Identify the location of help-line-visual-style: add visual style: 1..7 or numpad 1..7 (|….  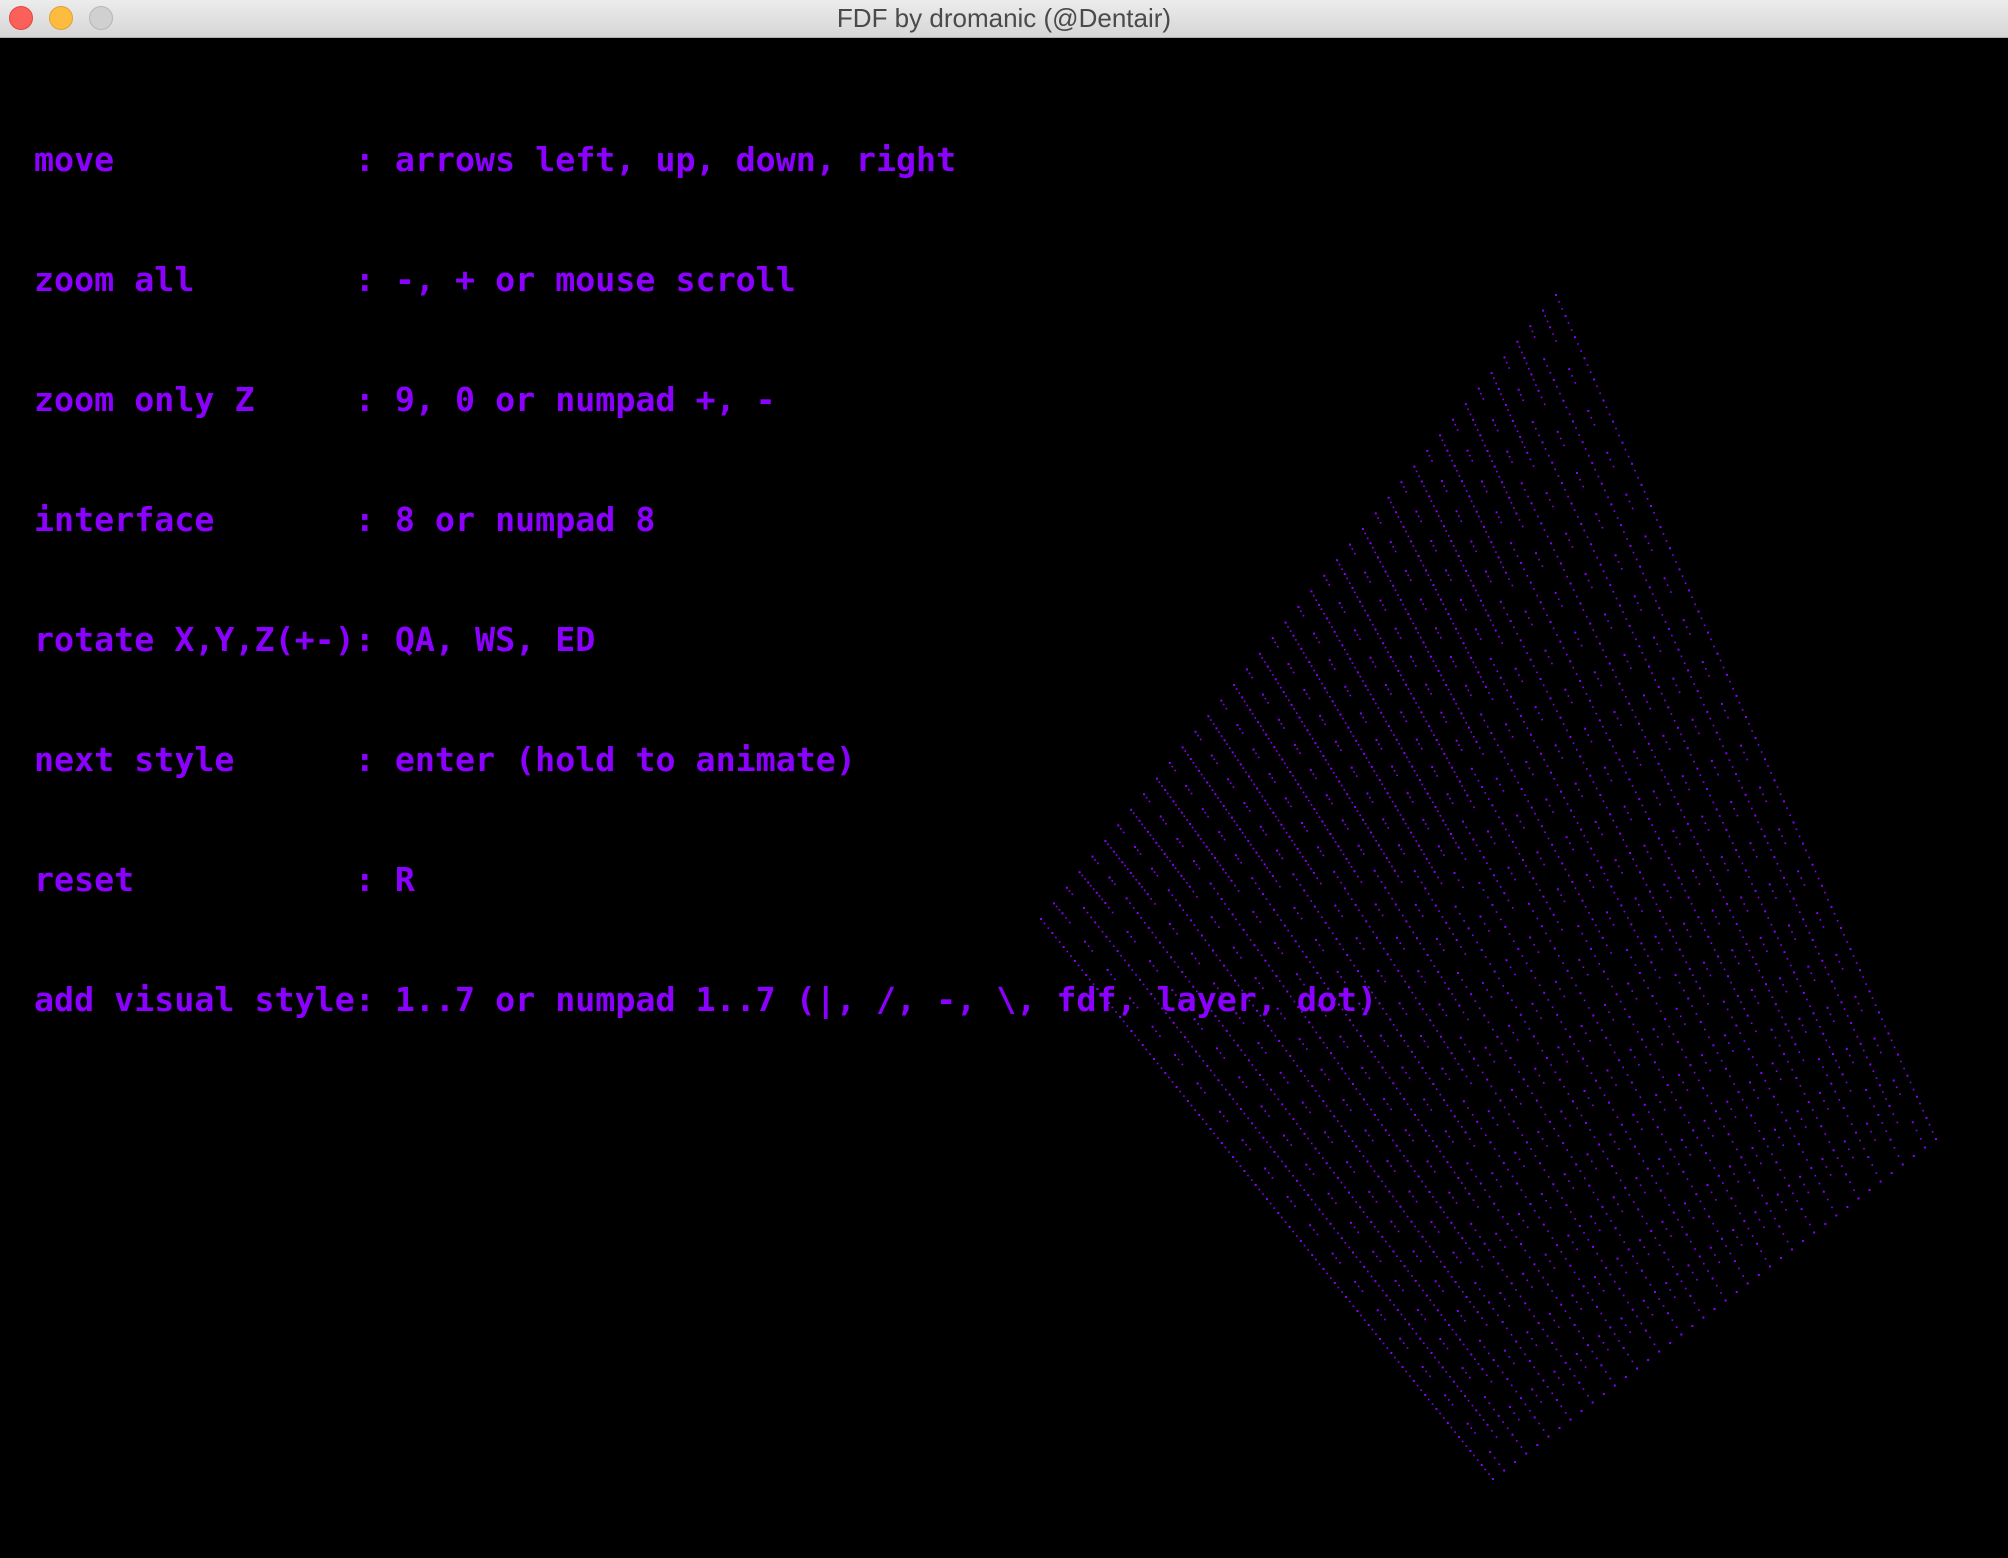
(706, 999).